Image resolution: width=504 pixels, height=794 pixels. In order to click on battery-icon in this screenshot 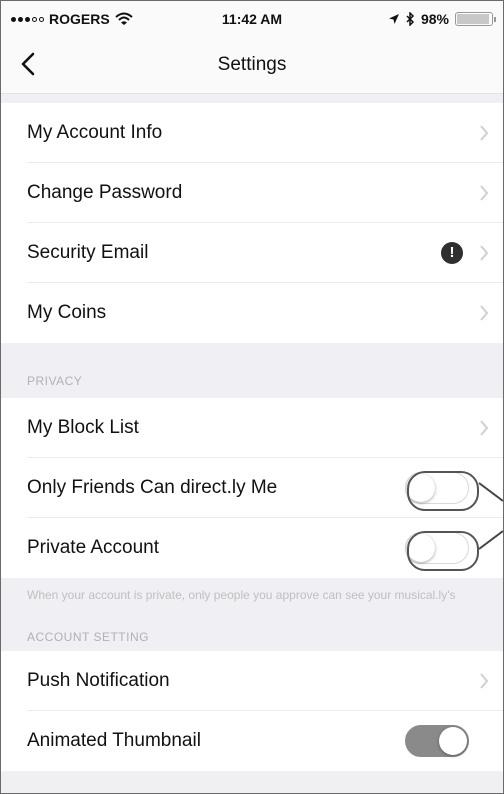, I will do `click(475, 19)`.